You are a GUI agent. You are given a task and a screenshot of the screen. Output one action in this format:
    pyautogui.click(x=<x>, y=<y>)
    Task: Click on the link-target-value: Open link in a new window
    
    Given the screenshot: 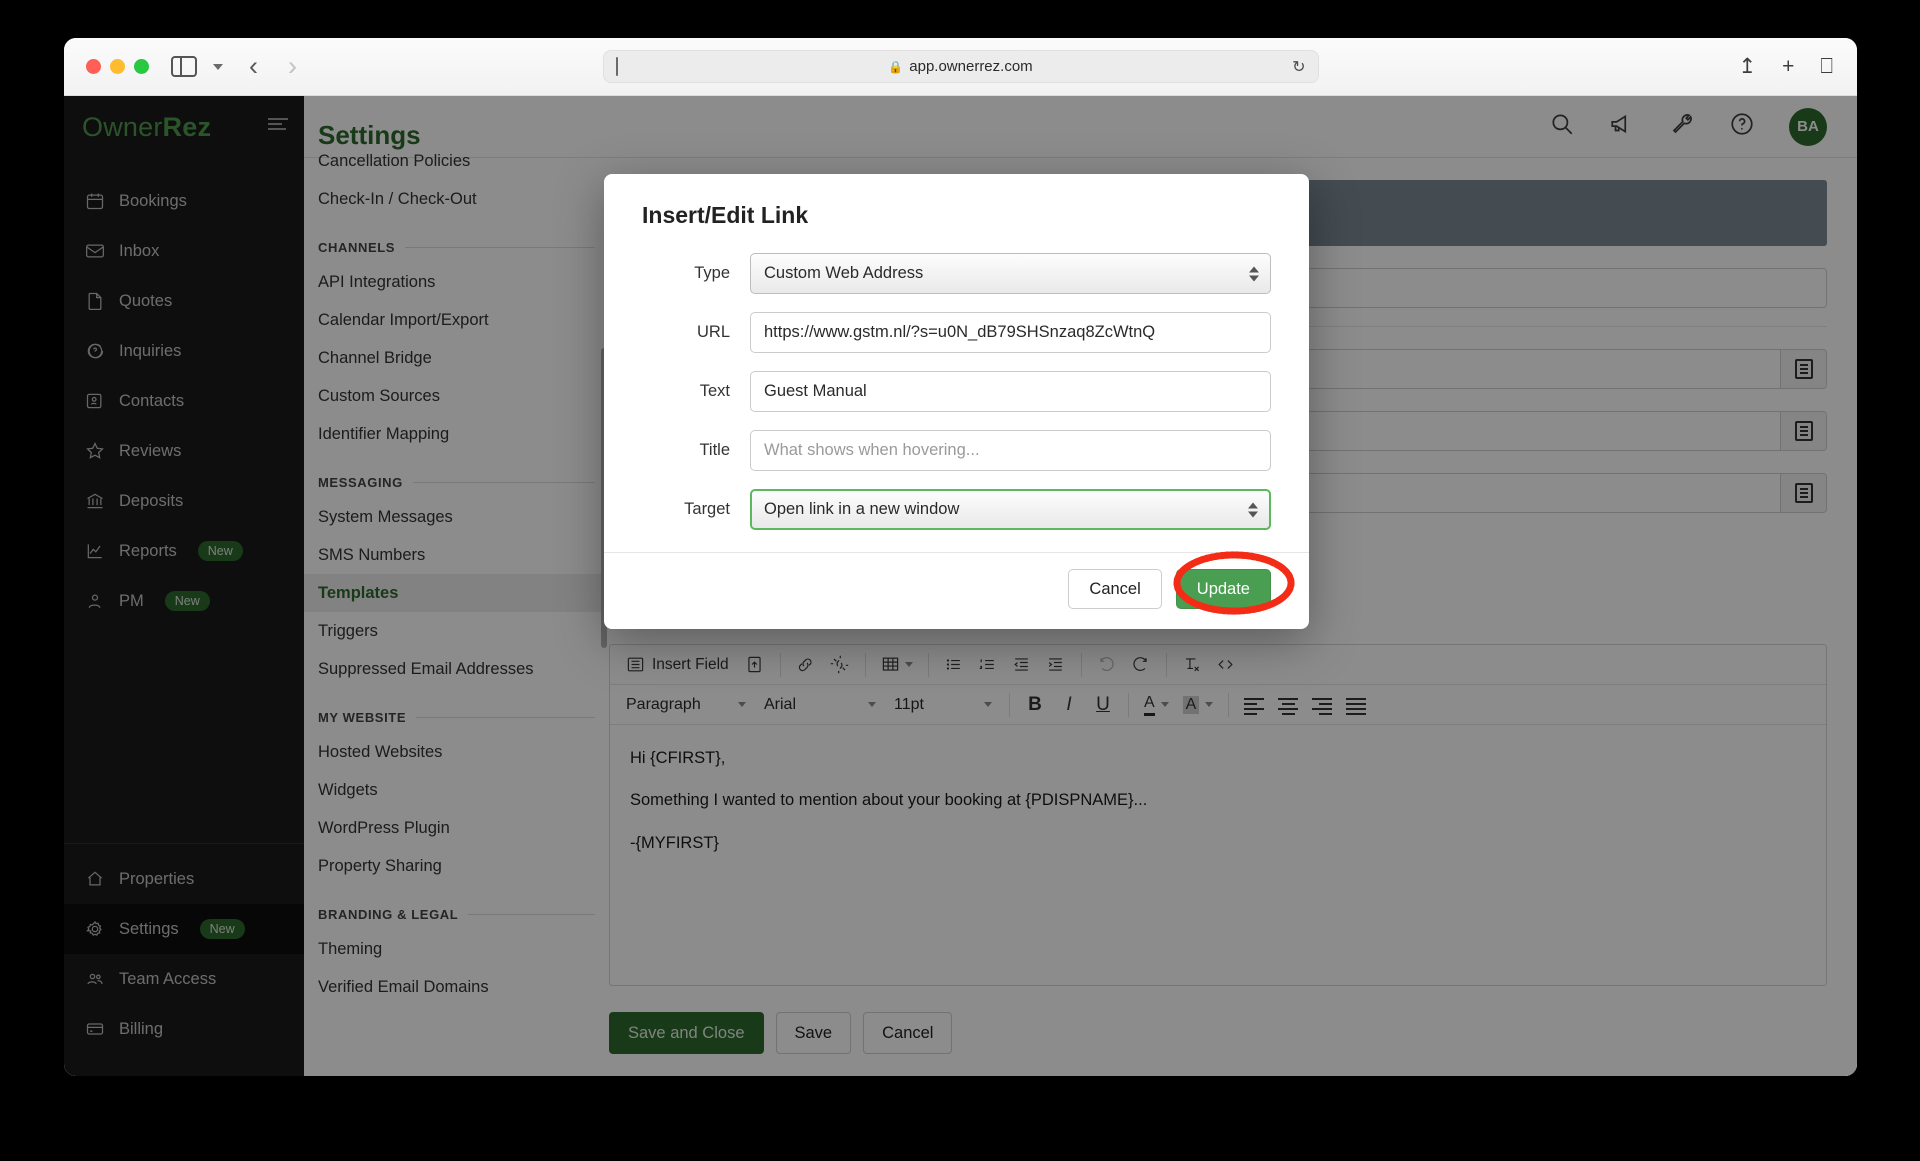 What is the action you would take?
    pyautogui.click(x=862, y=509)
    